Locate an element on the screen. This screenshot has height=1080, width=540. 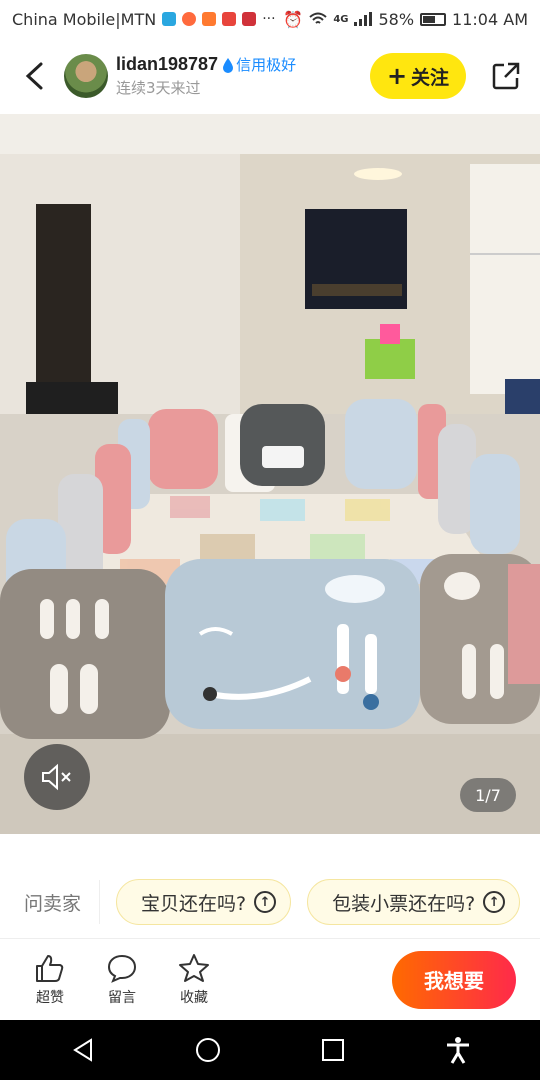
share-icon is located at coordinates (506, 76).